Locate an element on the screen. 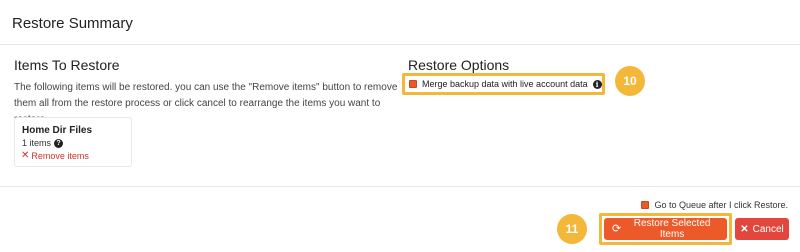  page-title: Restore Summary is located at coordinates (72, 23).